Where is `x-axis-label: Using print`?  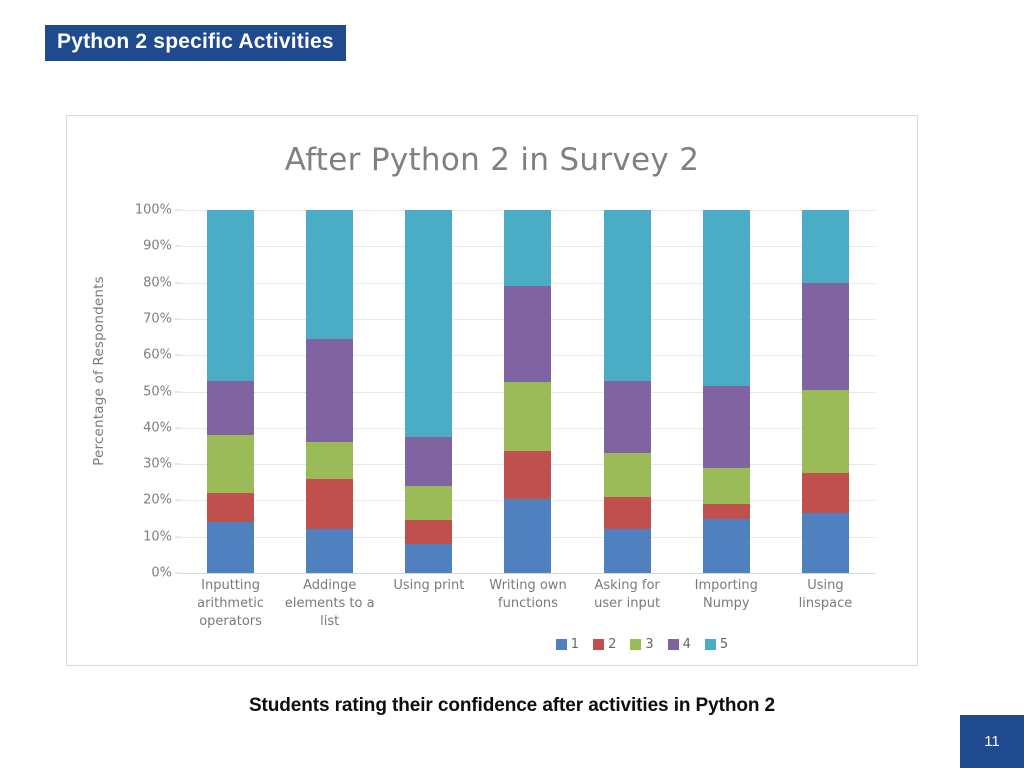
x-axis-label: Using print is located at coordinates (428, 604).